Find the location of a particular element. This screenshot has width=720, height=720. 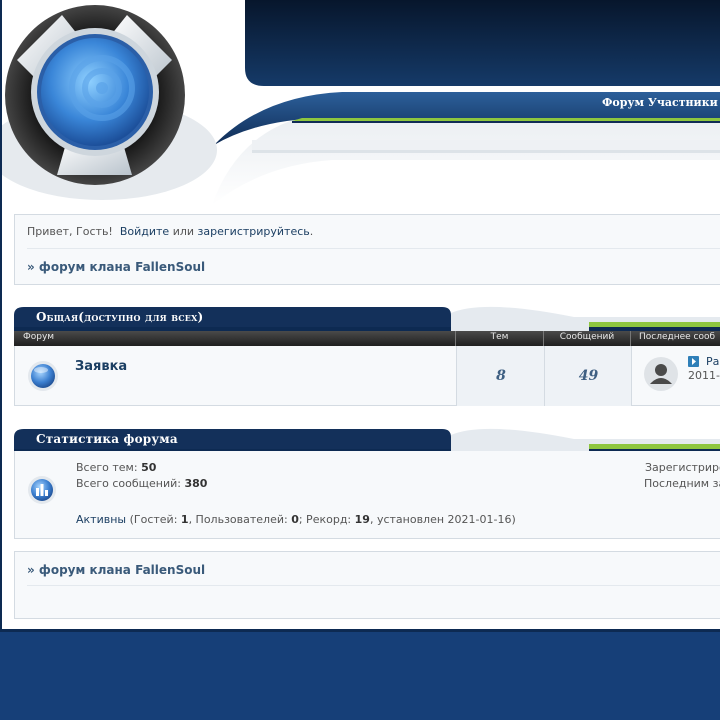

stats-header: Статистика форума is located at coordinates (367, 437).